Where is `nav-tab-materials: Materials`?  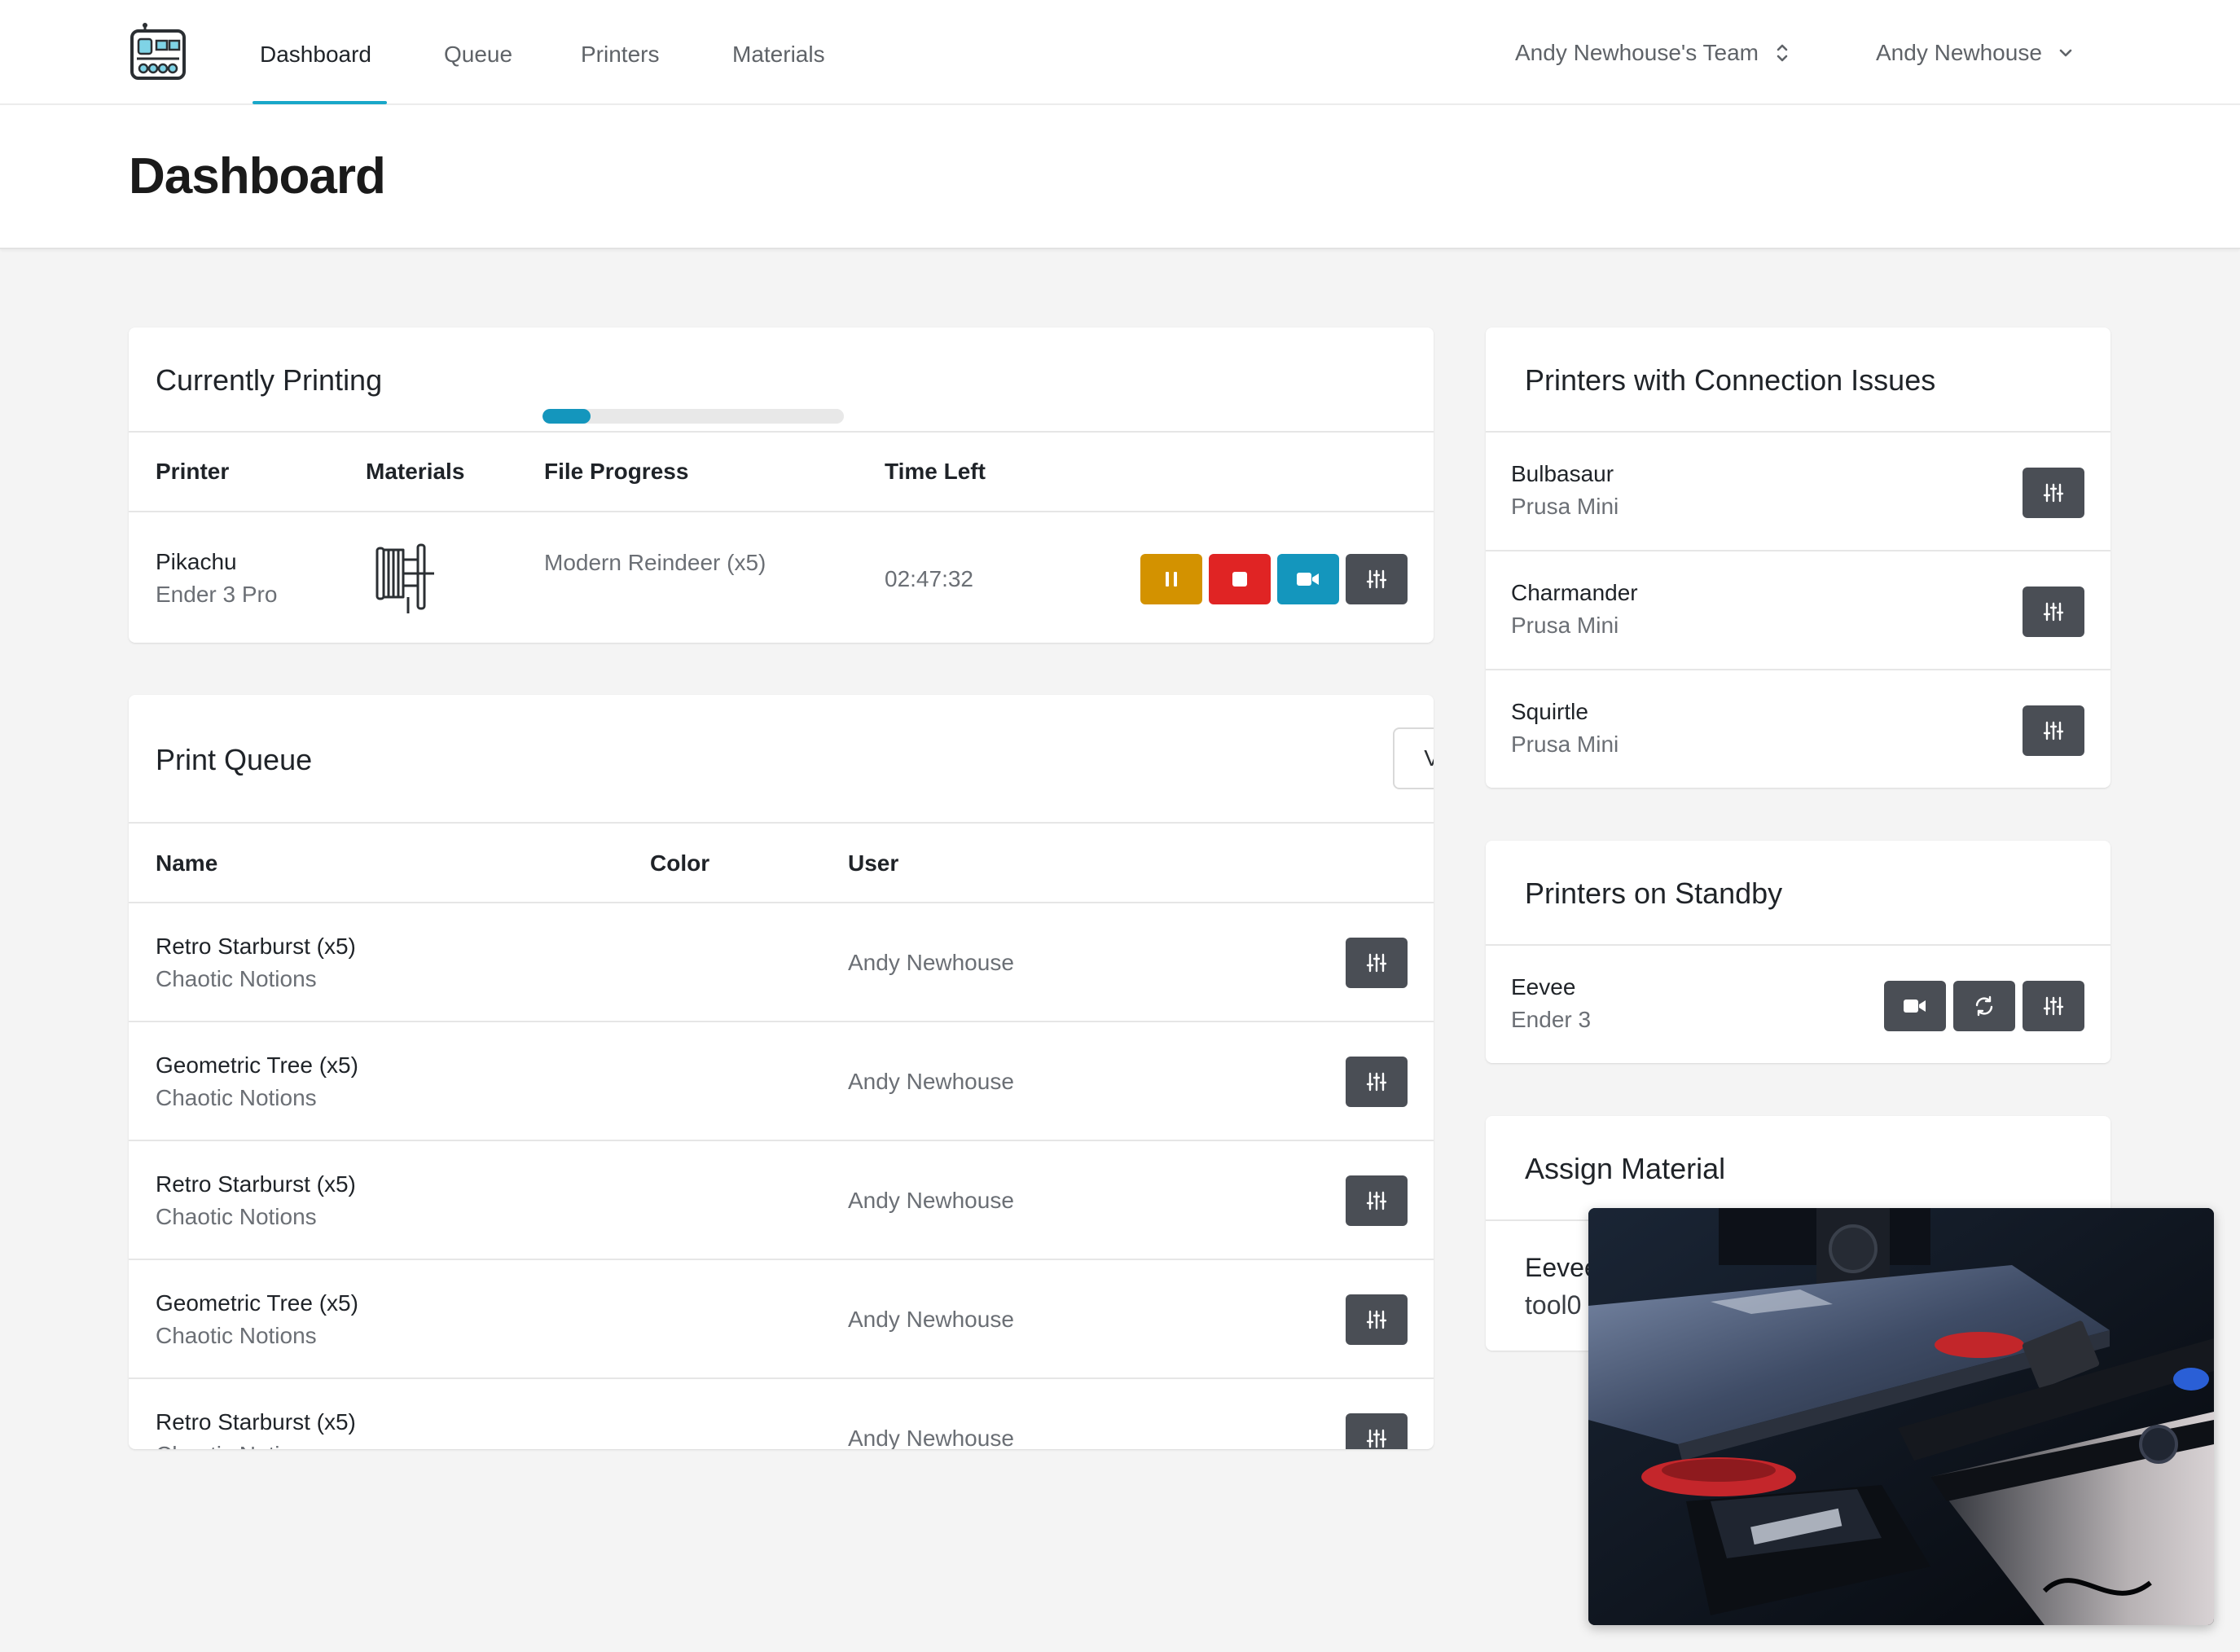
nav-tab-materials: Materials is located at coordinates (778, 52).